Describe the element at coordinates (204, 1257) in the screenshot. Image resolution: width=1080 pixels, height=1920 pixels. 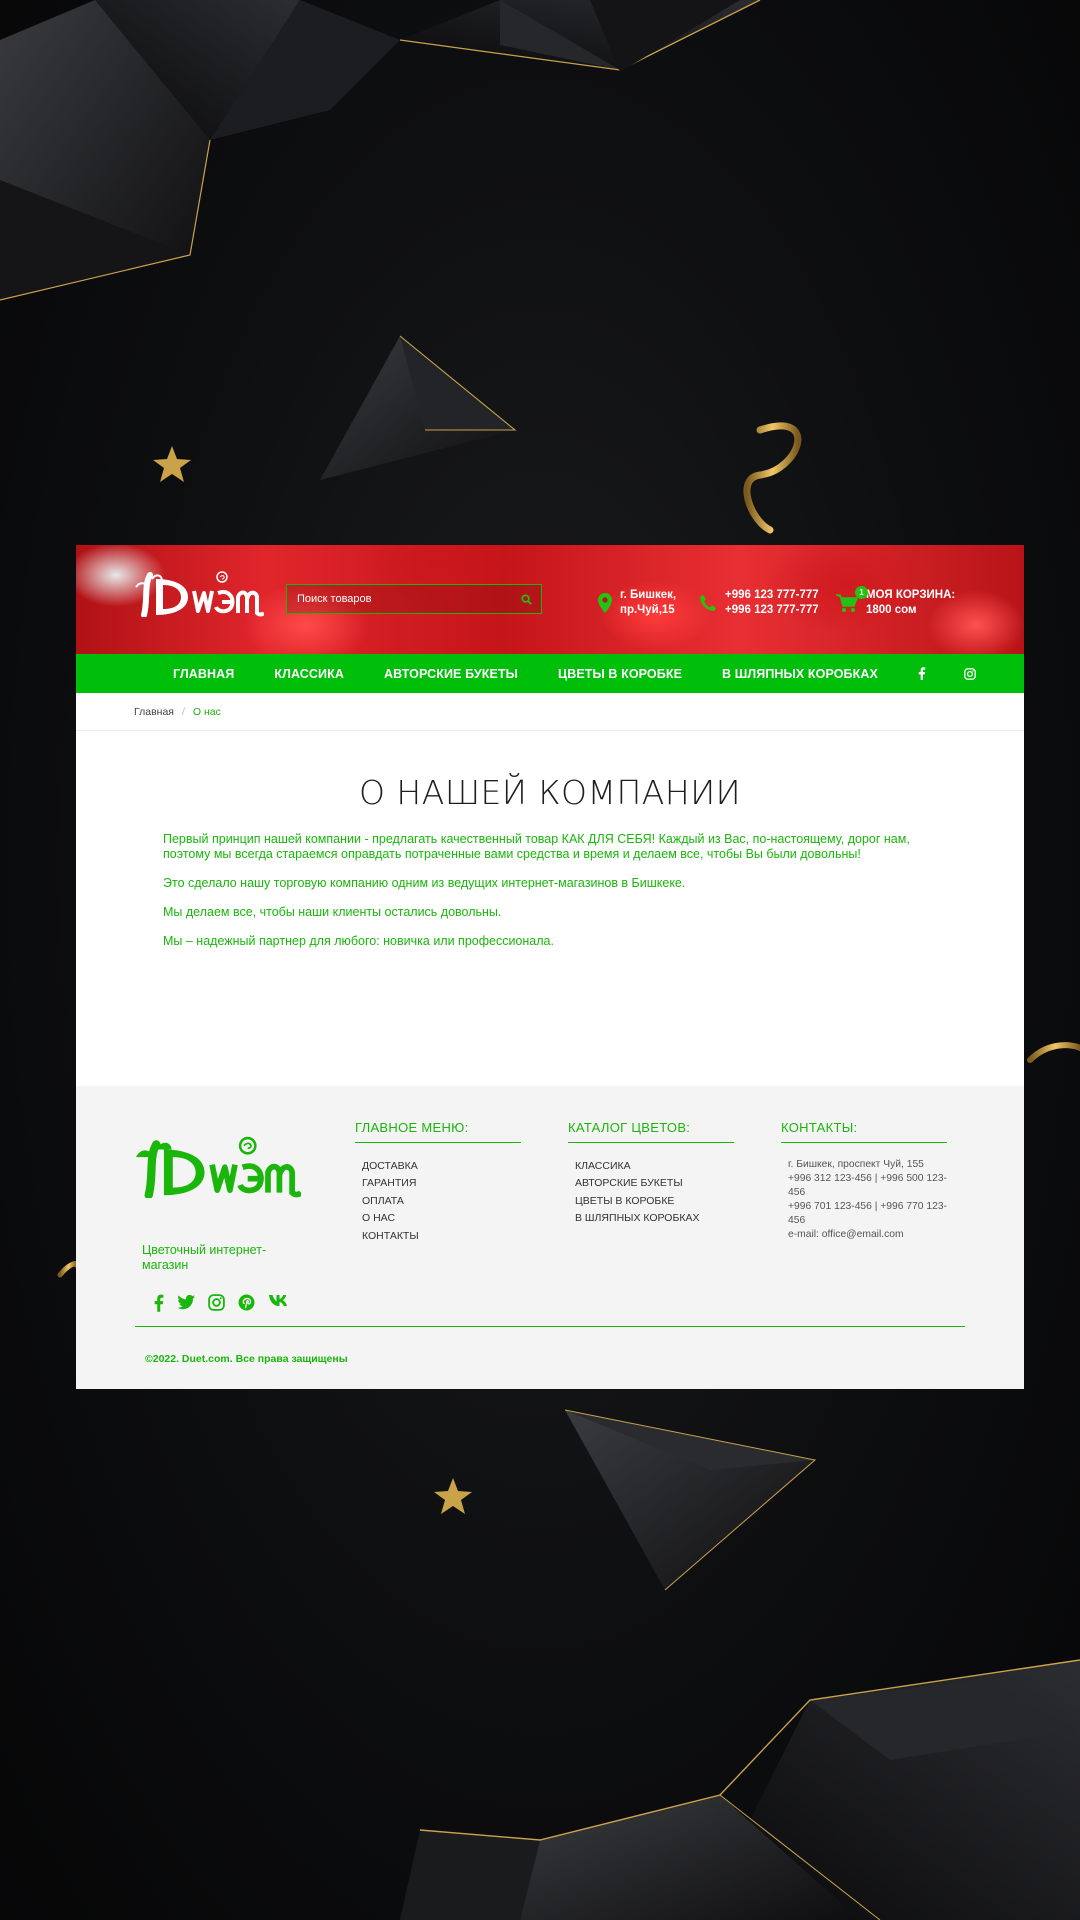
I see `footer-tagline: Цветочный интернет-магазин` at that location.